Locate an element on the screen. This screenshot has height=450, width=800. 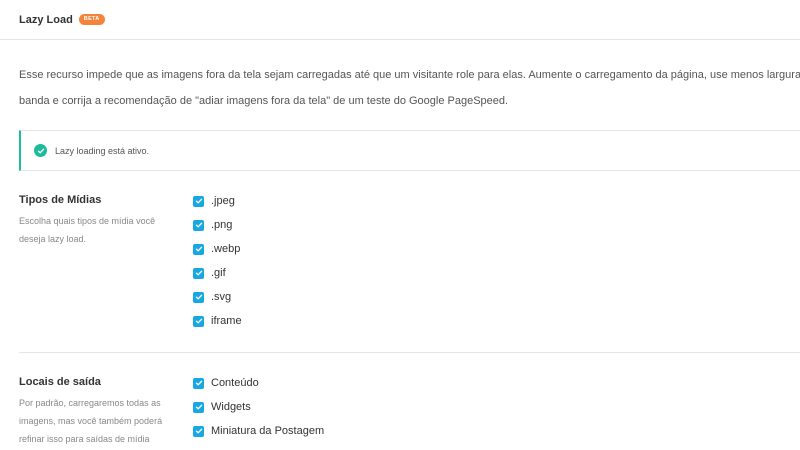
status-notice: Lazy loading está ativo. is located at coordinates (409, 150).